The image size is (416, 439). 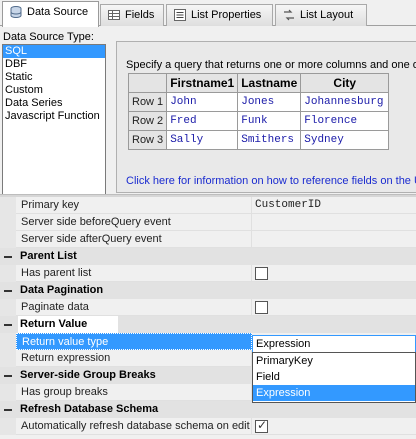 I want to click on property-label: Server side afterQuery event, so click(x=134, y=239).